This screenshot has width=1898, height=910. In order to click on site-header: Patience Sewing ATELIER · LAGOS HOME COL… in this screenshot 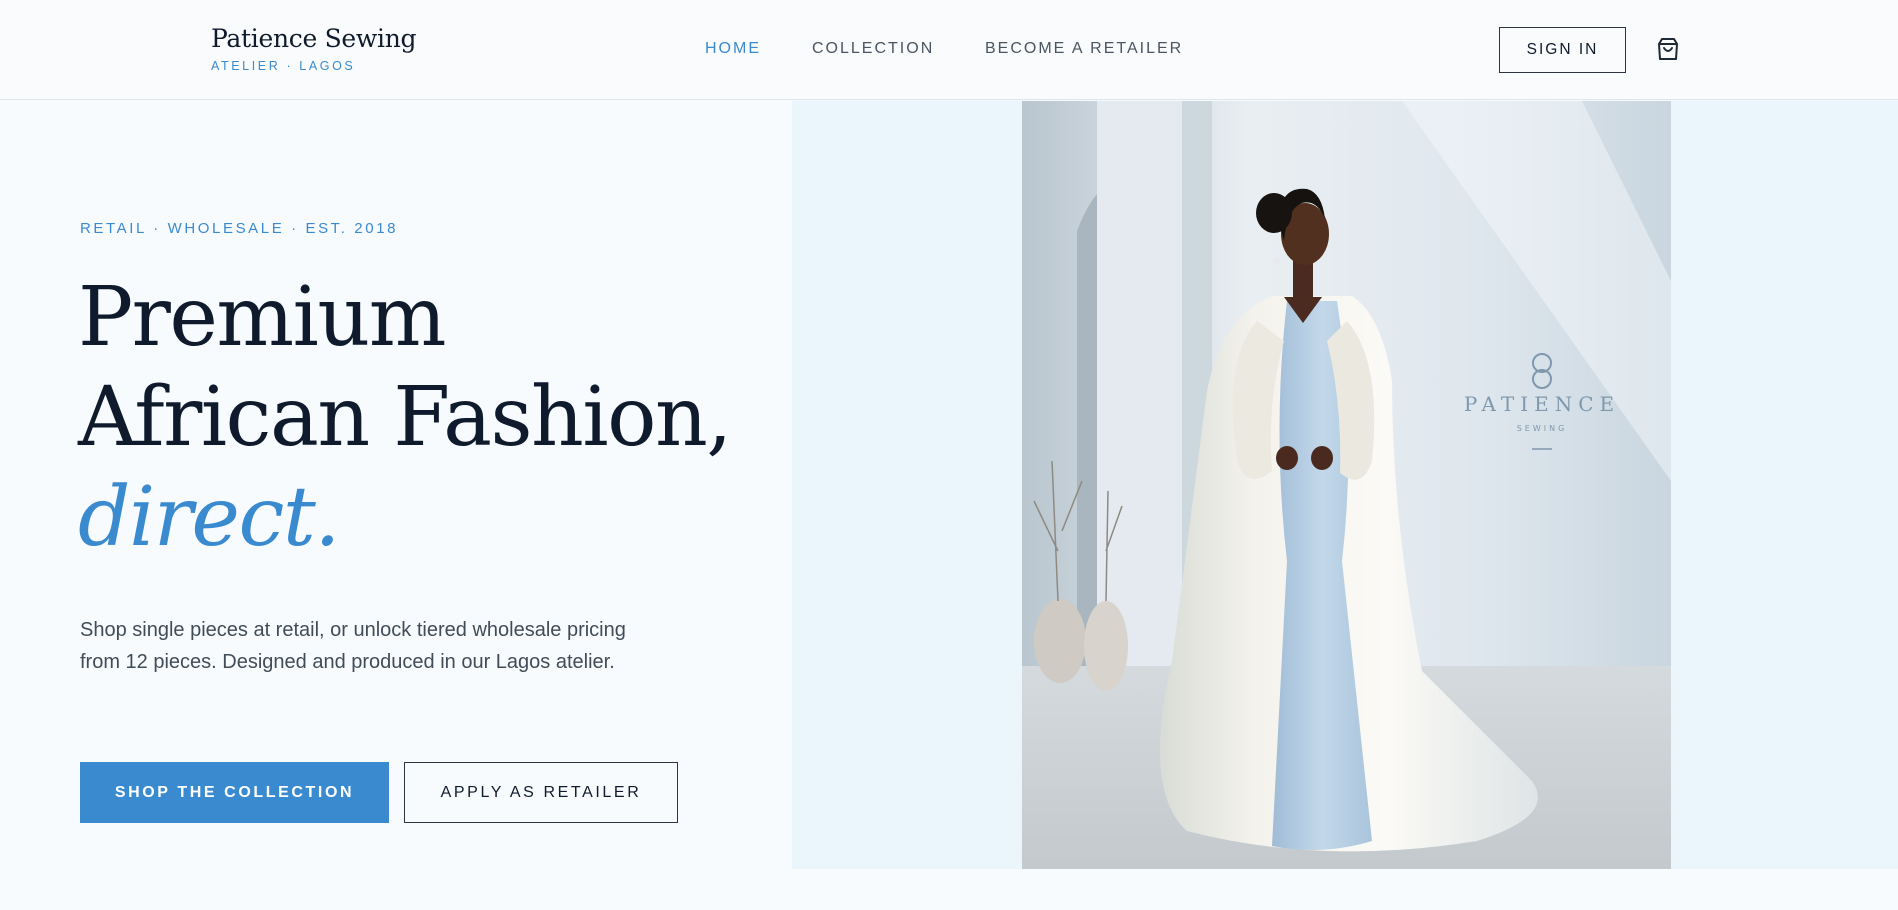, I will do `click(949, 50)`.